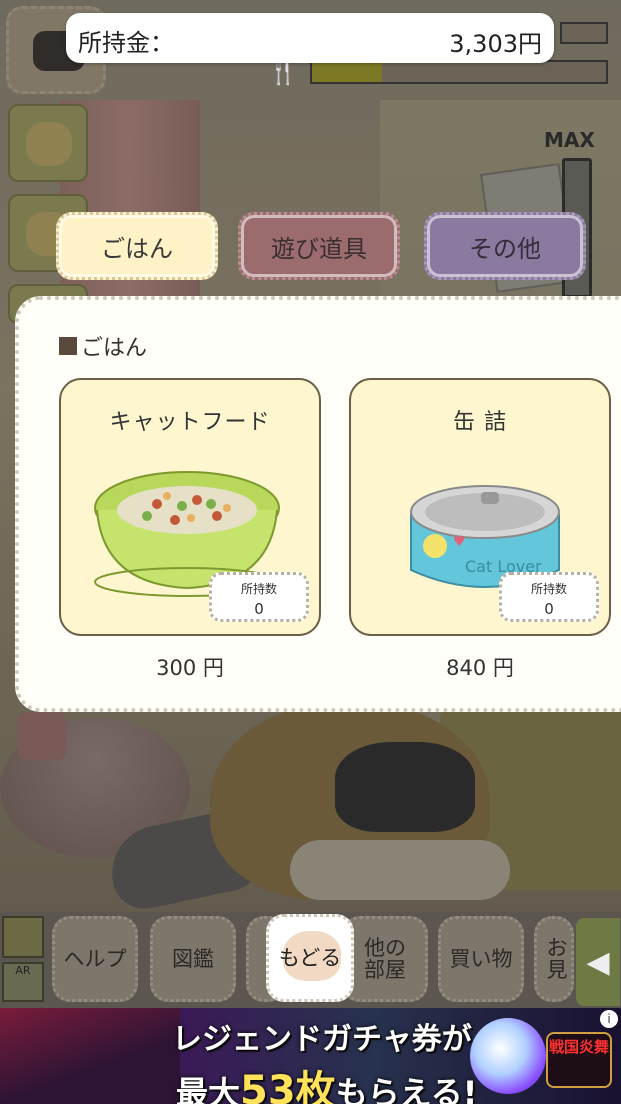 The width and height of the screenshot is (621, 1104). What do you see at coordinates (557, 958) in the screenshot?
I see `partial-menu-label: お見` at bounding box center [557, 958].